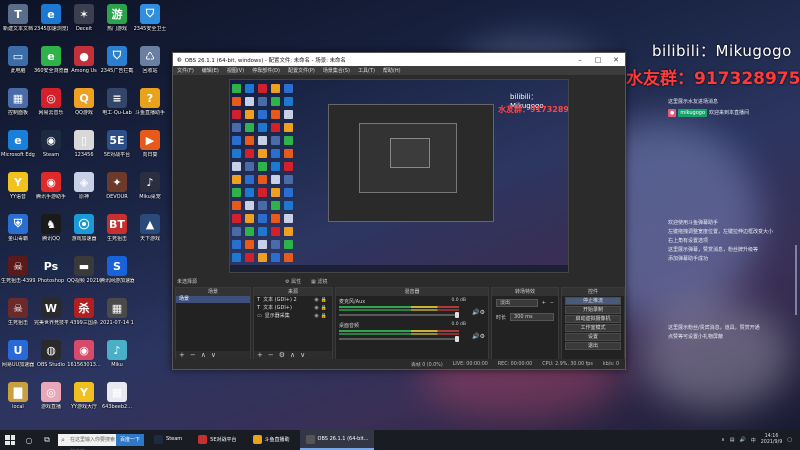  Describe the element at coordinates (271, 440) in the screenshot. I see `taskbar-app: 斗鱼直播助` at that location.